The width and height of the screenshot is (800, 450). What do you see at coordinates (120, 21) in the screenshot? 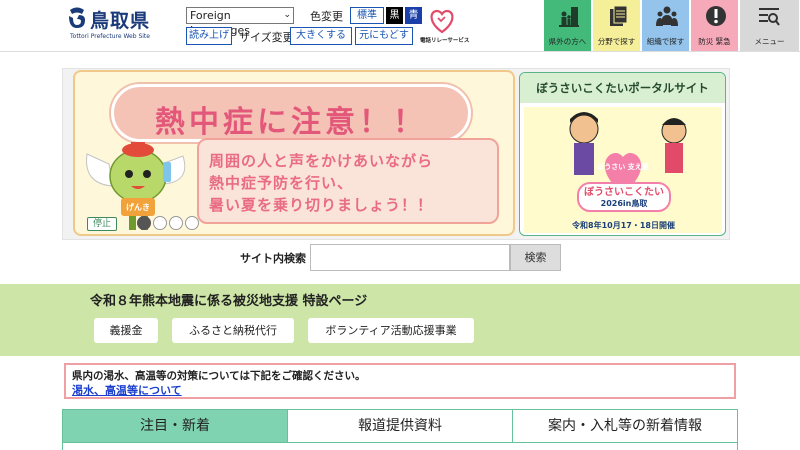
I see `logo-text: 鳥取県` at bounding box center [120, 21].